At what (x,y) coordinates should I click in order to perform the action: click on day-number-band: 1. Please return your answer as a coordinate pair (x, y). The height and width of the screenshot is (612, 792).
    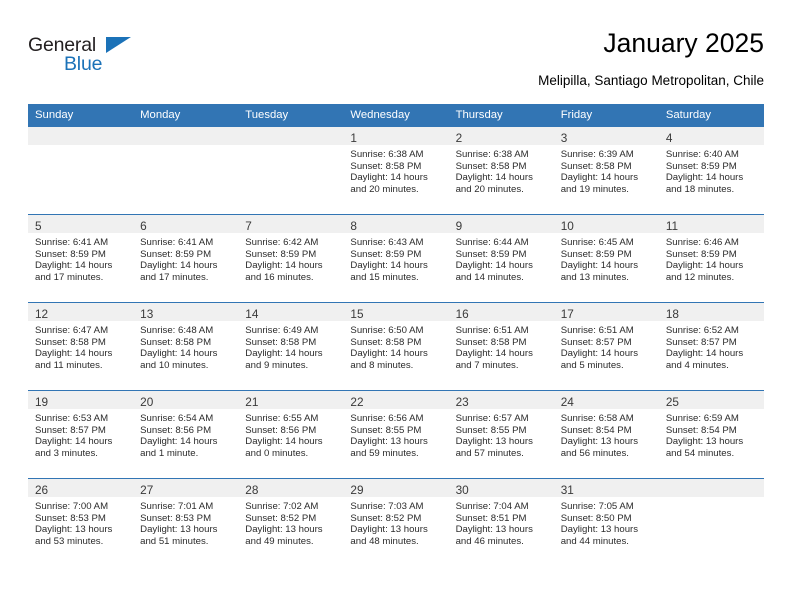
    Looking at the image, I should click on (396, 136).